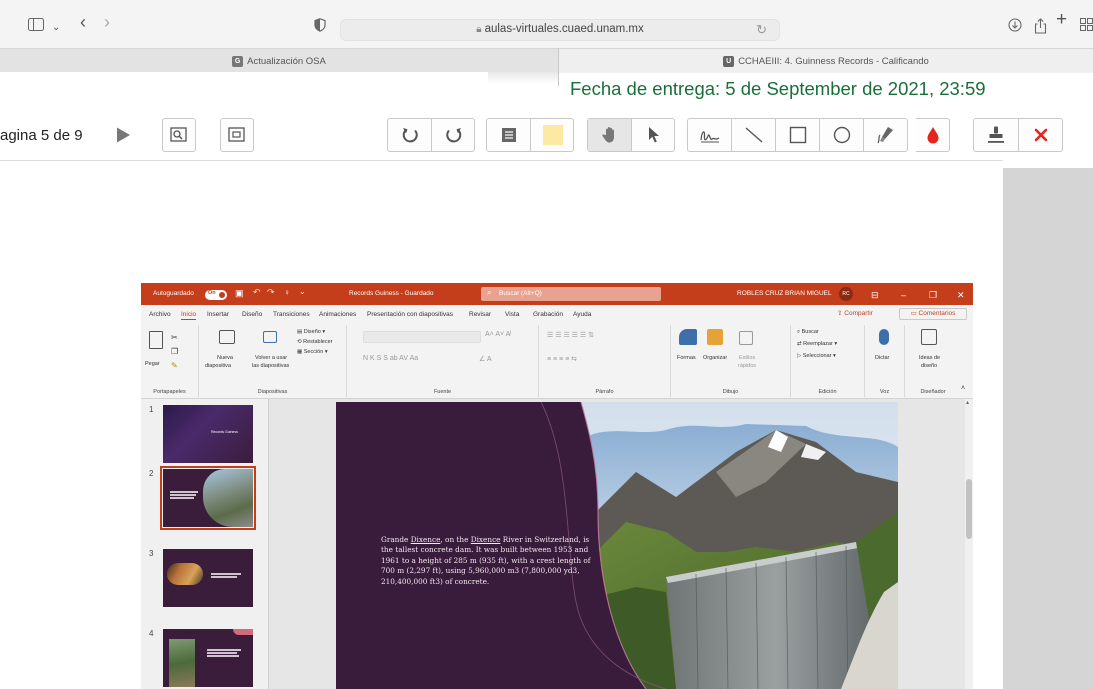 The height and width of the screenshot is (689, 1093). I want to click on stamp-button, so click(996, 135).